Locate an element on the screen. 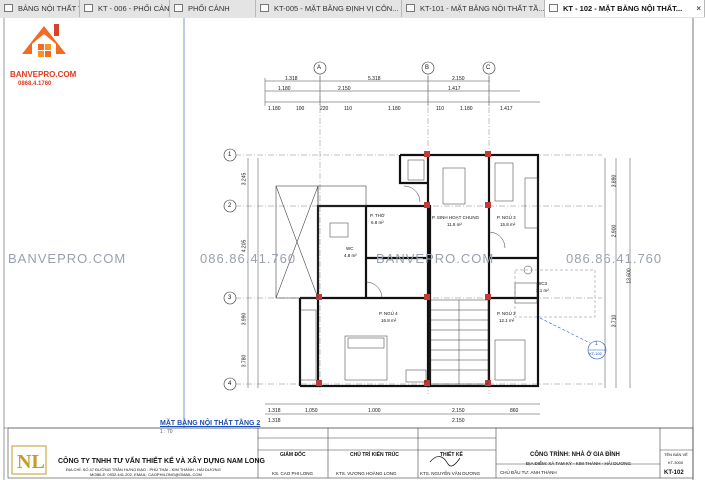 This screenshot has height=480, width=705. role-director: GIÁM ĐỐC is located at coordinates (293, 455).